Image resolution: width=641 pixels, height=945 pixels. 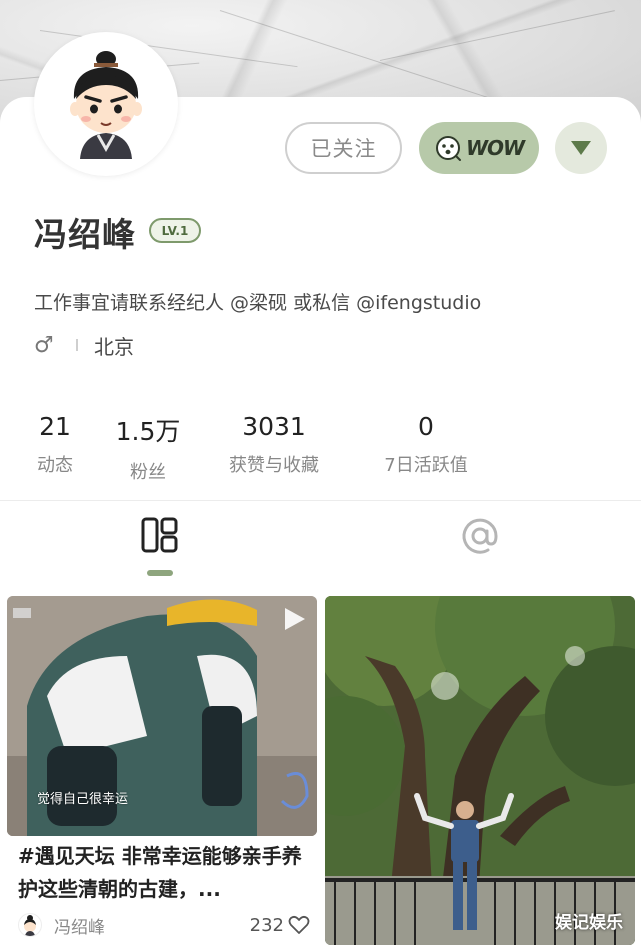 I want to click on meta-separator, so click(x=77, y=345).